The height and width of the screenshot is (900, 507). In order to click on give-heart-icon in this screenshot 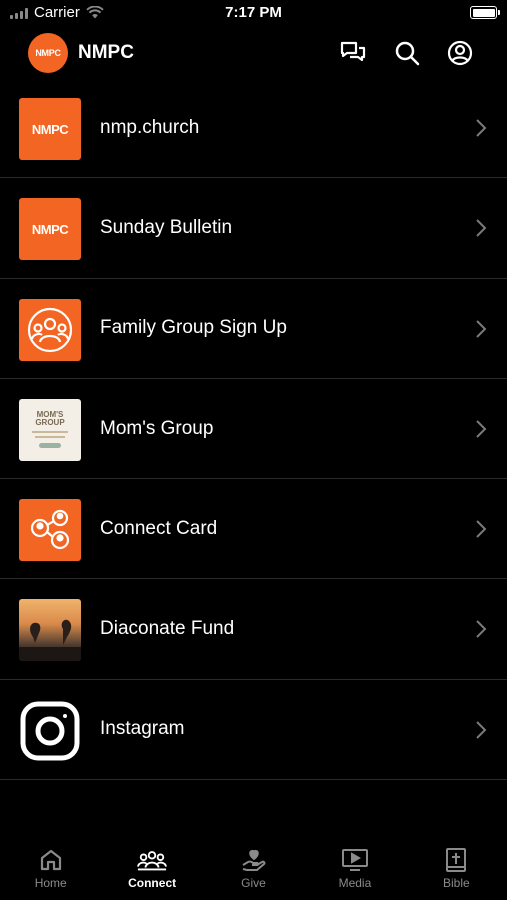, I will do `click(254, 860)`.